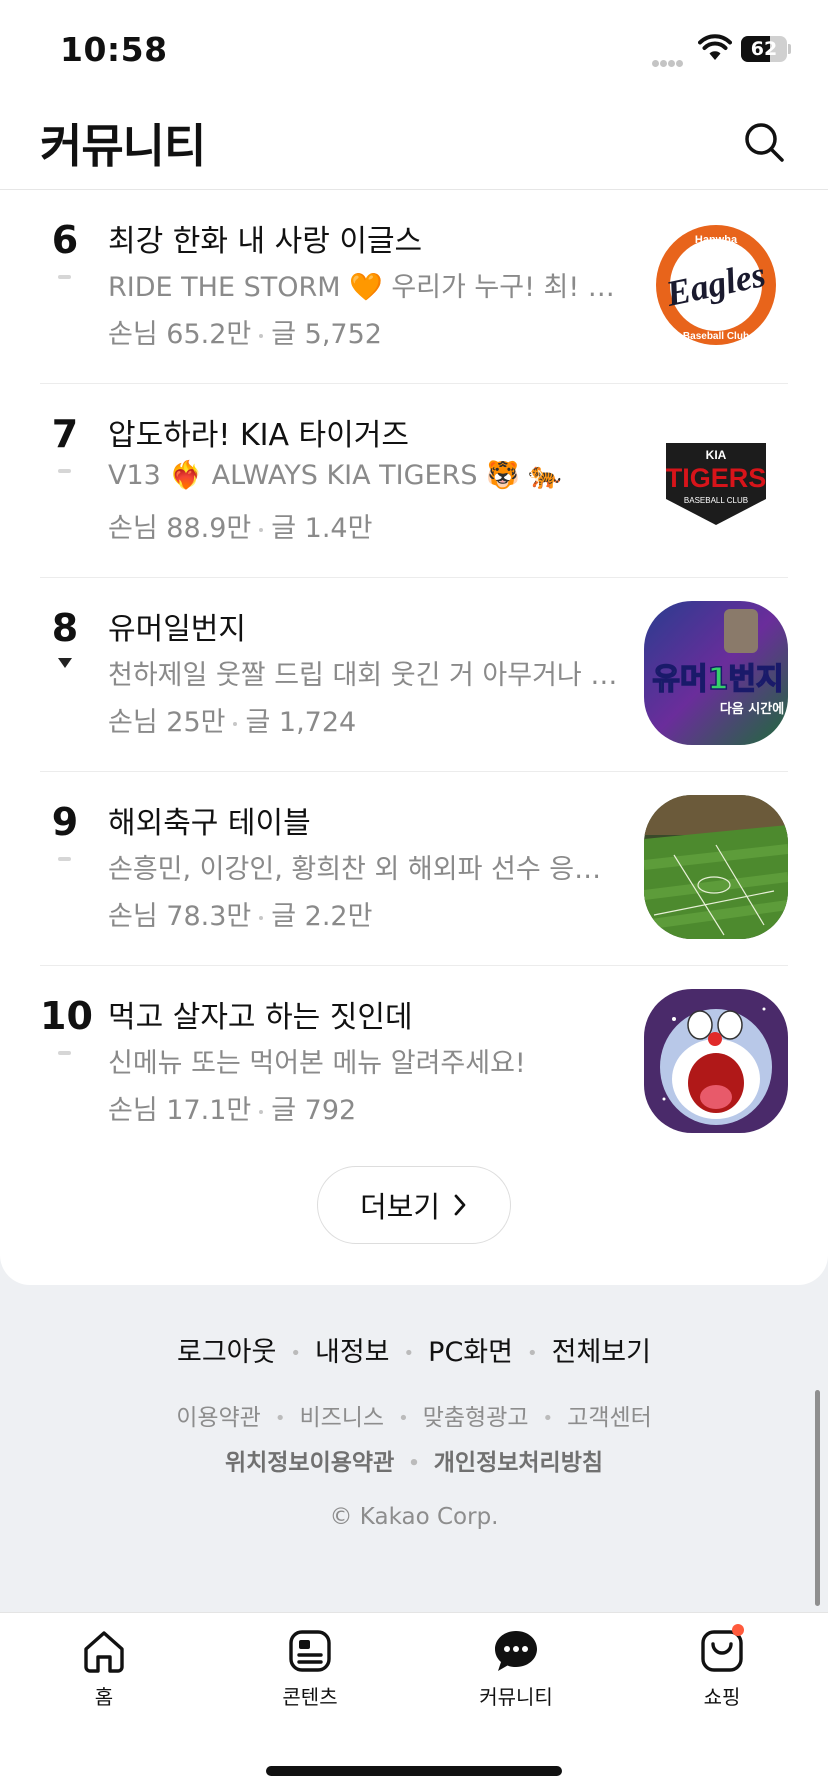  I want to click on rank-number: 7, so click(65, 434).